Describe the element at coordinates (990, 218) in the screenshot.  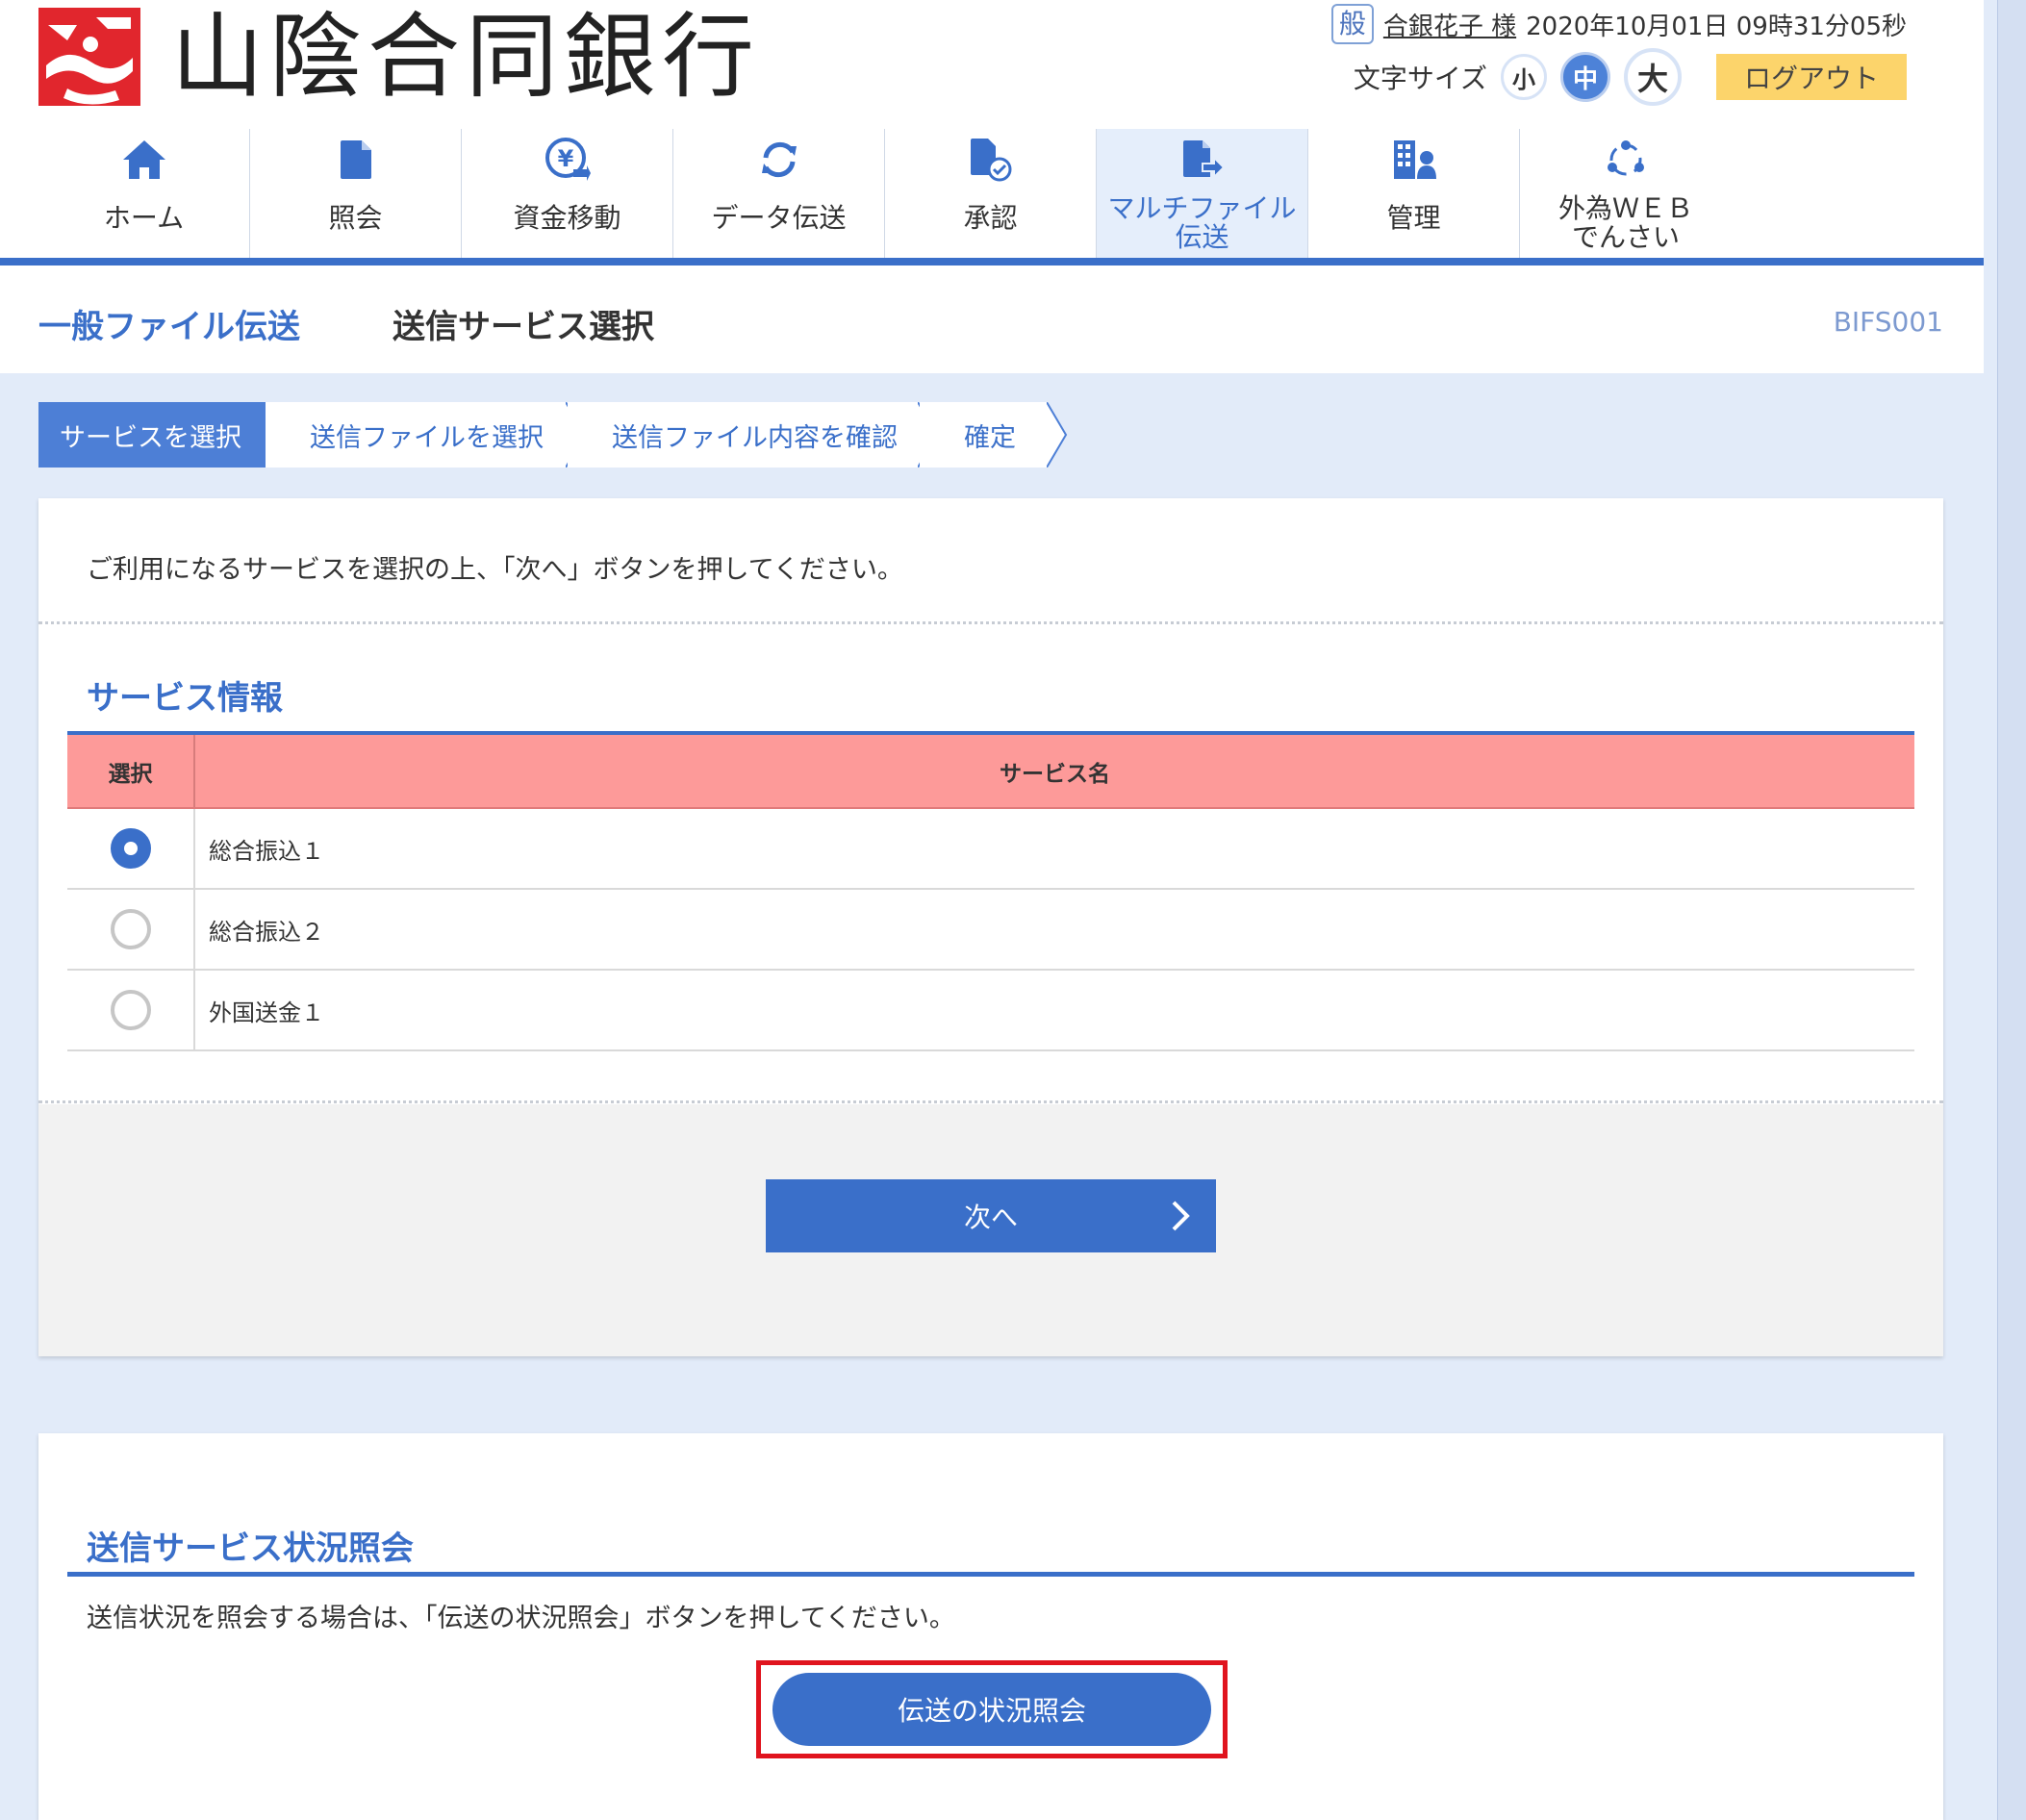
I see `nav-label: 承認` at that location.